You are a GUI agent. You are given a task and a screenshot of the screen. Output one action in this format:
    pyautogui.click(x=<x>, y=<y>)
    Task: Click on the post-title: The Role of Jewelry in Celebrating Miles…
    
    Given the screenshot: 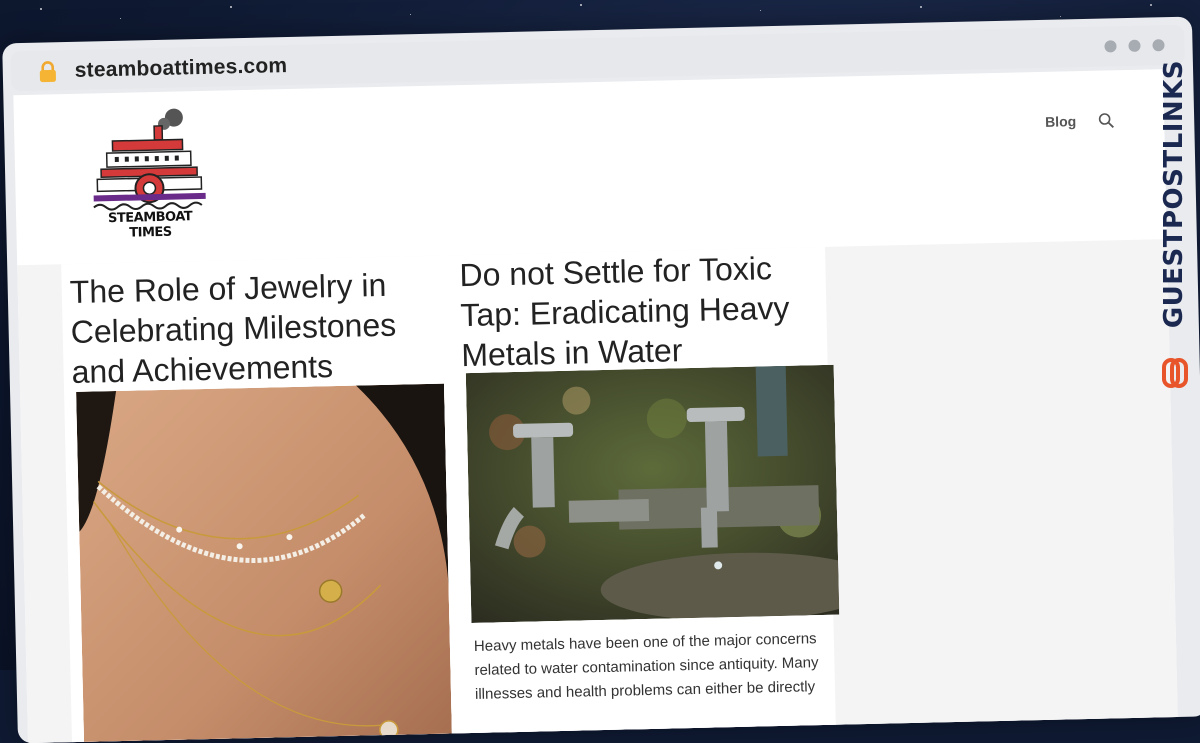 What is the action you would take?
    pyautogui.click(x=250, y=328)
    